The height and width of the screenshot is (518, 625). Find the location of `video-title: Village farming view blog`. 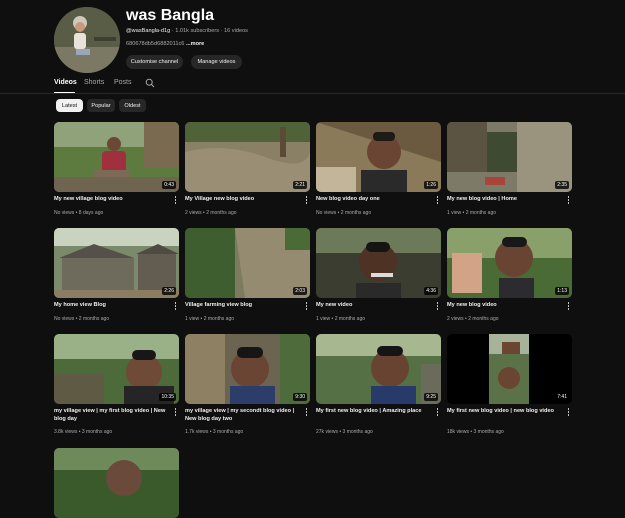

video-title: Village farming view blog is located at coordinates (241, 306).